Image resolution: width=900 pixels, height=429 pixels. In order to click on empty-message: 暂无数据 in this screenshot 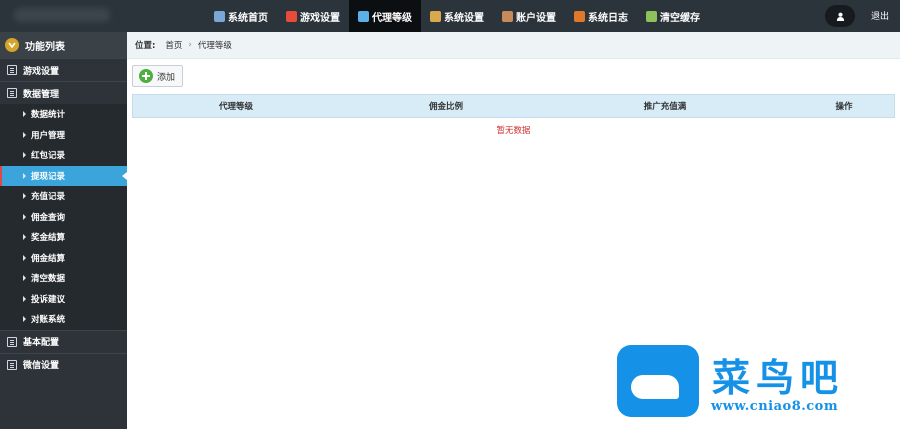, I will do `click(513, 131)`.